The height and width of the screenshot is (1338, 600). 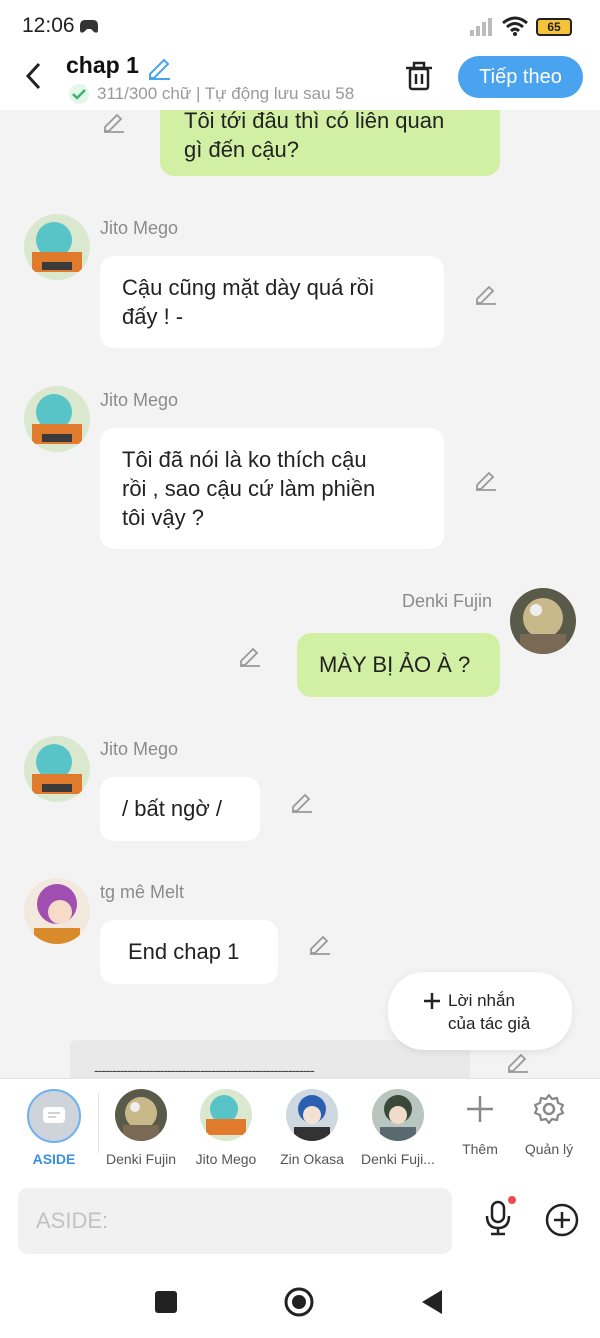 I want to click on character-name: Denki Fujin, so click(x=447, y=601).